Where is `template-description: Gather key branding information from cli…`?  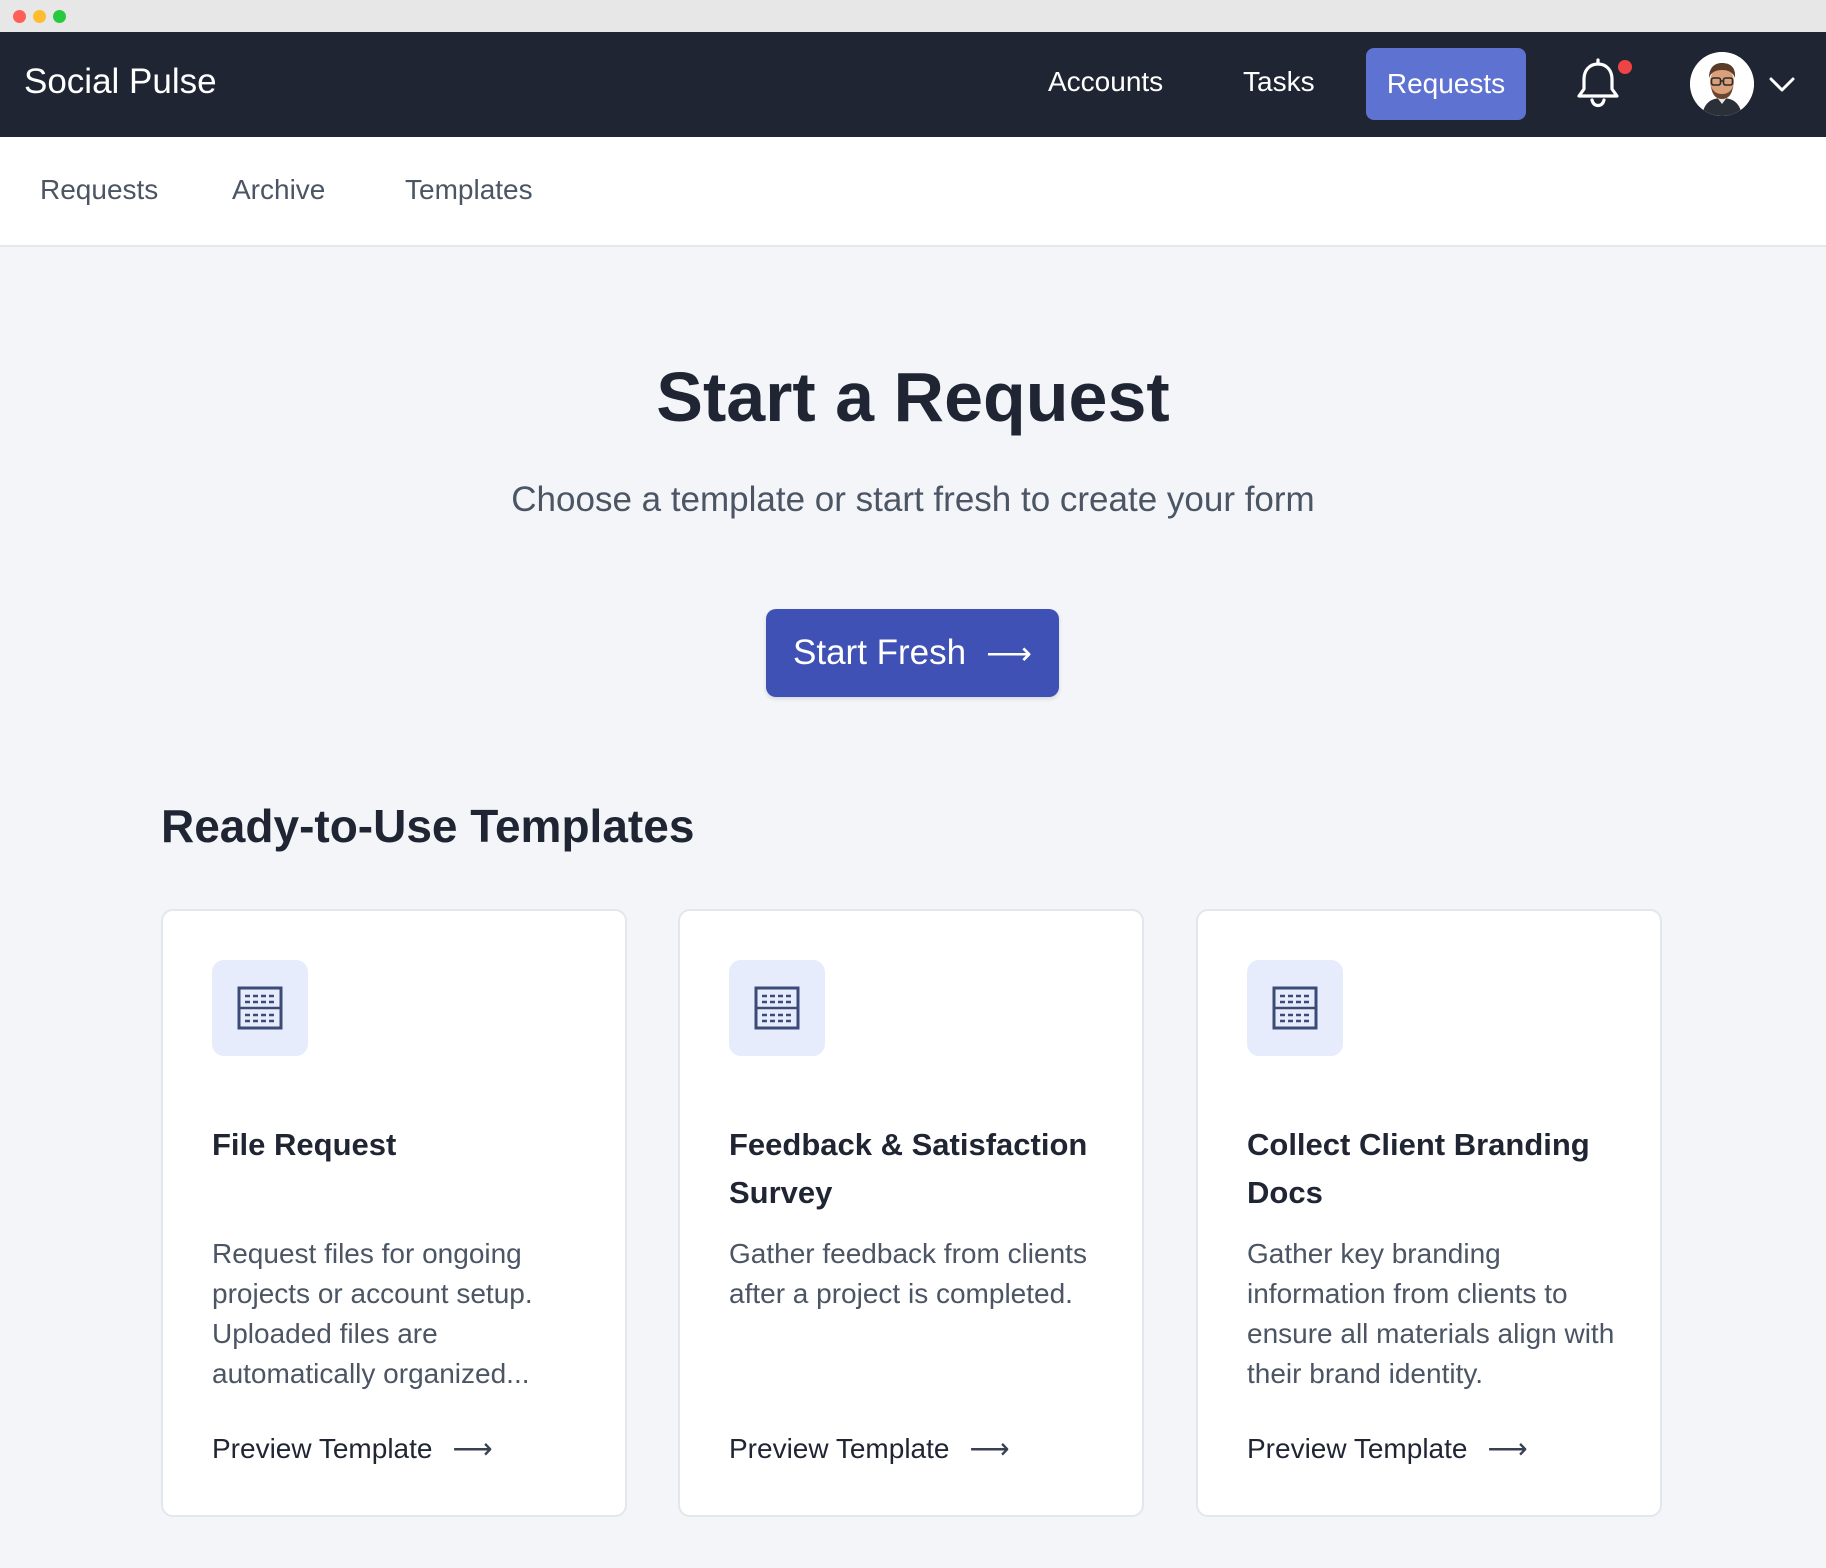
template-description: Gather key branding information from cli… is located at coordinates (1431, 1313).